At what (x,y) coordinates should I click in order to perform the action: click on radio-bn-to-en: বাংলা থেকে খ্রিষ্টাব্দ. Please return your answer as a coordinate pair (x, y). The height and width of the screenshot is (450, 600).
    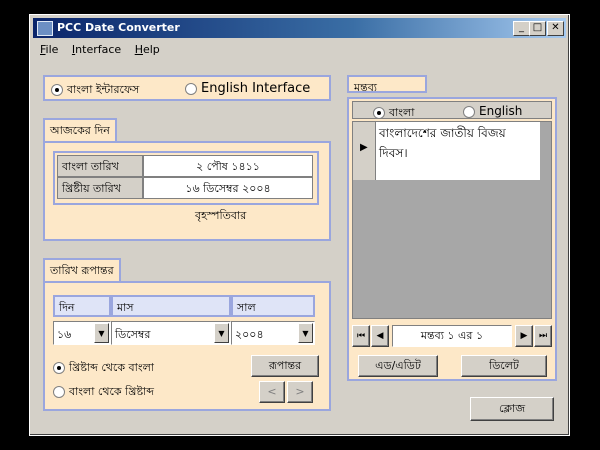
    Looking at the image, I should click on (103, 392).